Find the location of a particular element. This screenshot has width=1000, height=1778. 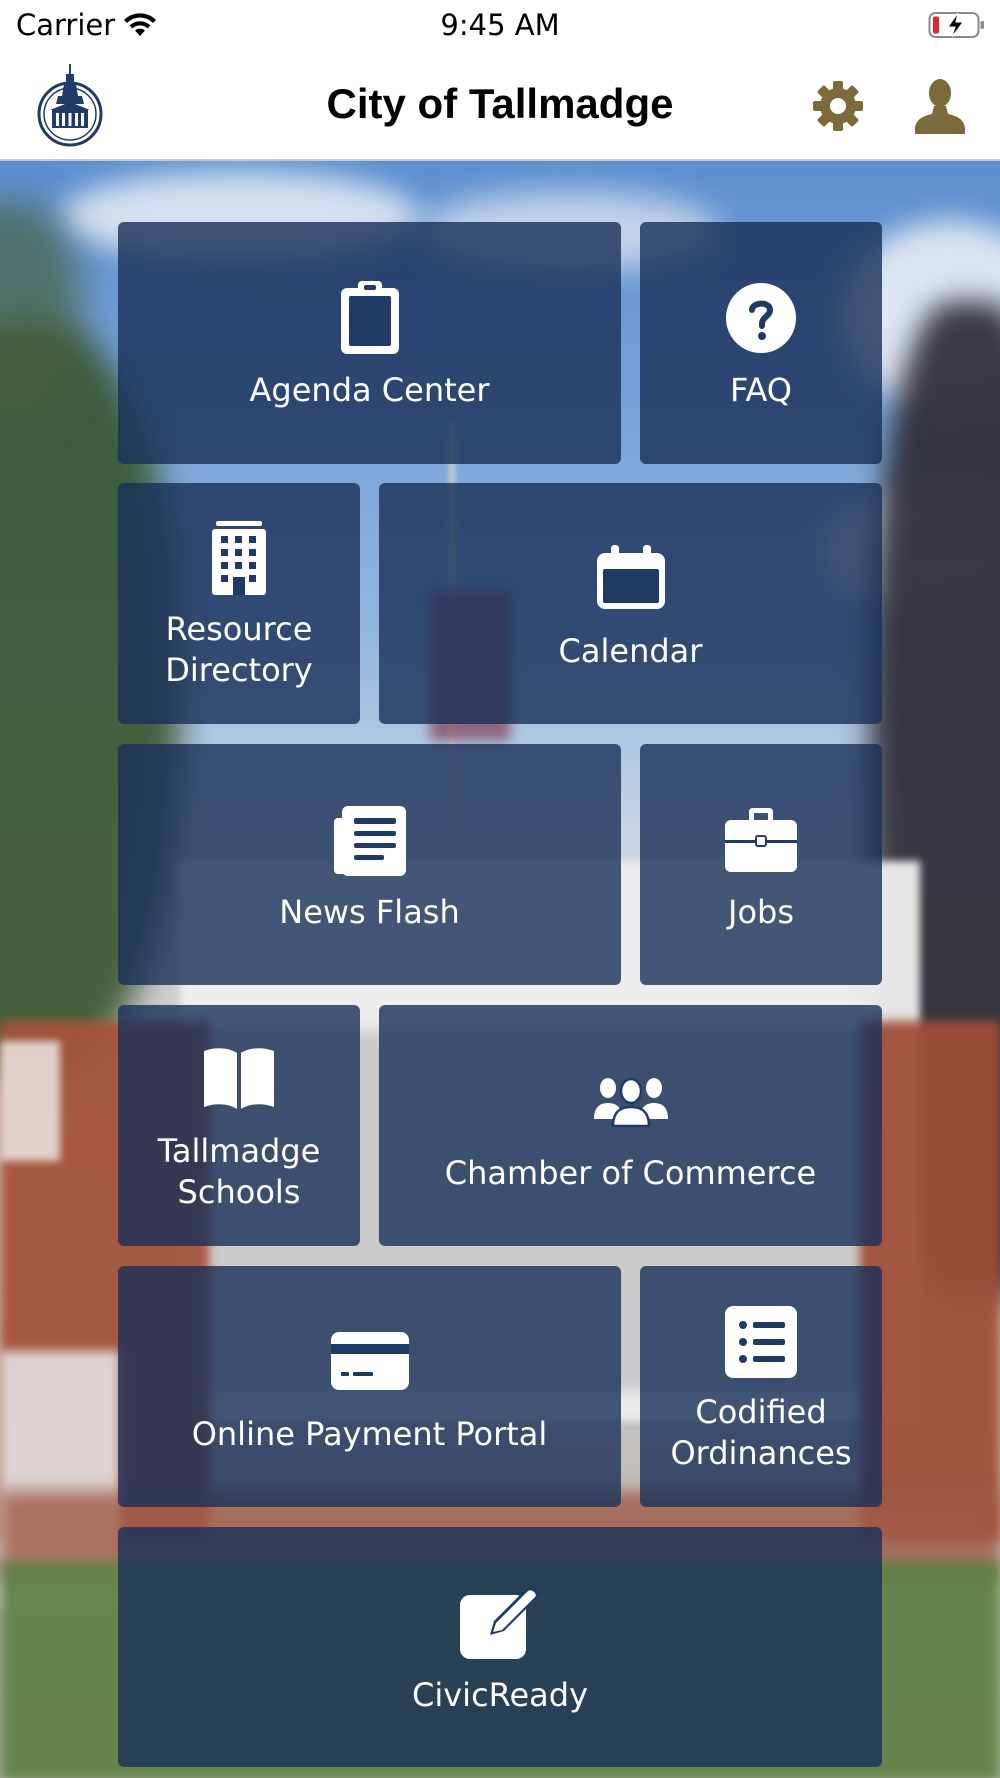

tile-faq: FAQ is located at coordinates (761, 343).